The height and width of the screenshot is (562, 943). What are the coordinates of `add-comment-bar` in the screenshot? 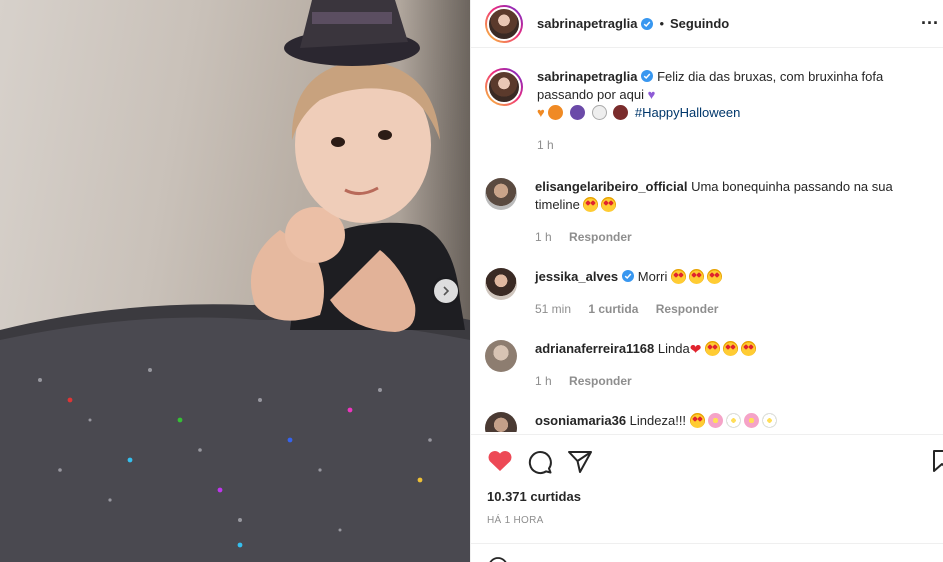 It's located at (707, 552).